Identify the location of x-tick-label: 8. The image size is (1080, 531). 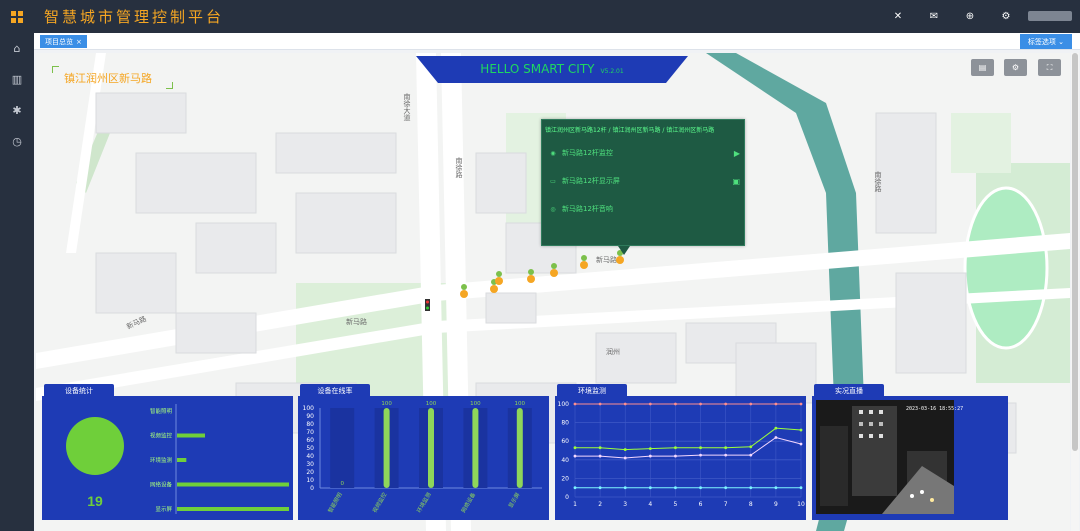
(751, 504).